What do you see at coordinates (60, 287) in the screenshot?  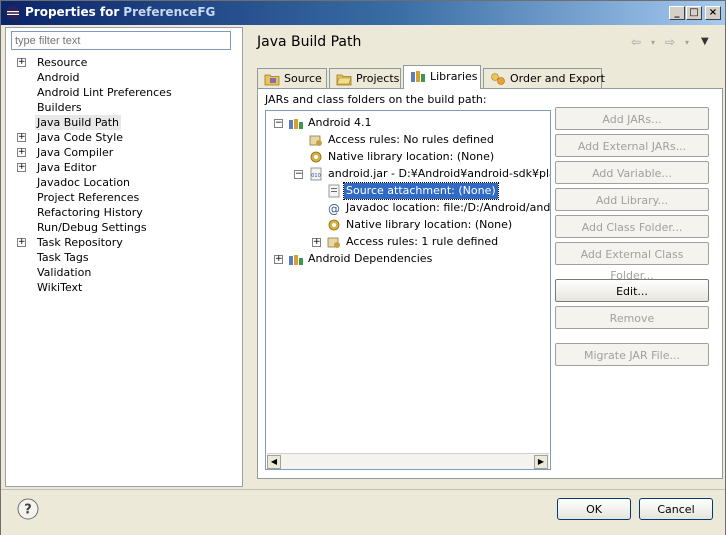 I see `nav-item-label: WikiText` at bounding box center [60, 287].